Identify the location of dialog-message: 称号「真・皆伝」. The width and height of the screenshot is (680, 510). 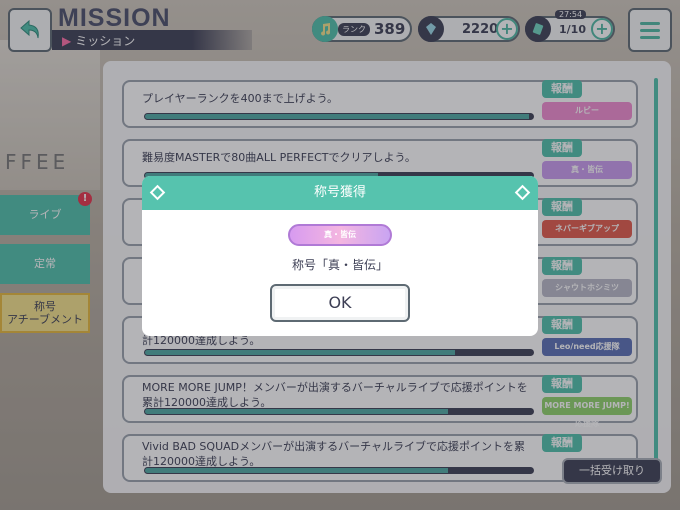
(339, 265).